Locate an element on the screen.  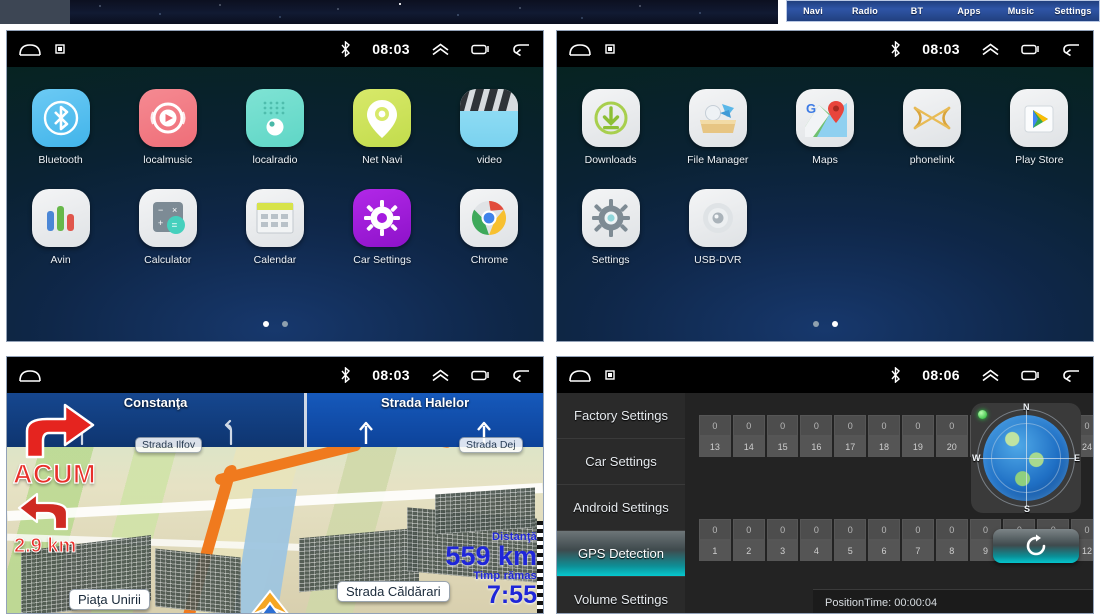
app-item-settings: Settings is located at coordinates (610, 227).